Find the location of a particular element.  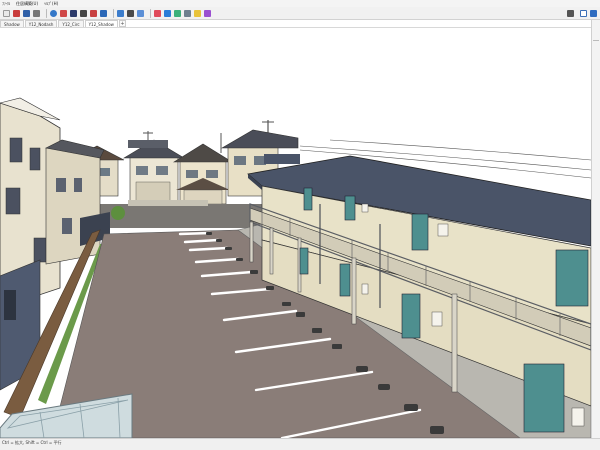

gray-tool-icon is located at coordinates (187, 13).